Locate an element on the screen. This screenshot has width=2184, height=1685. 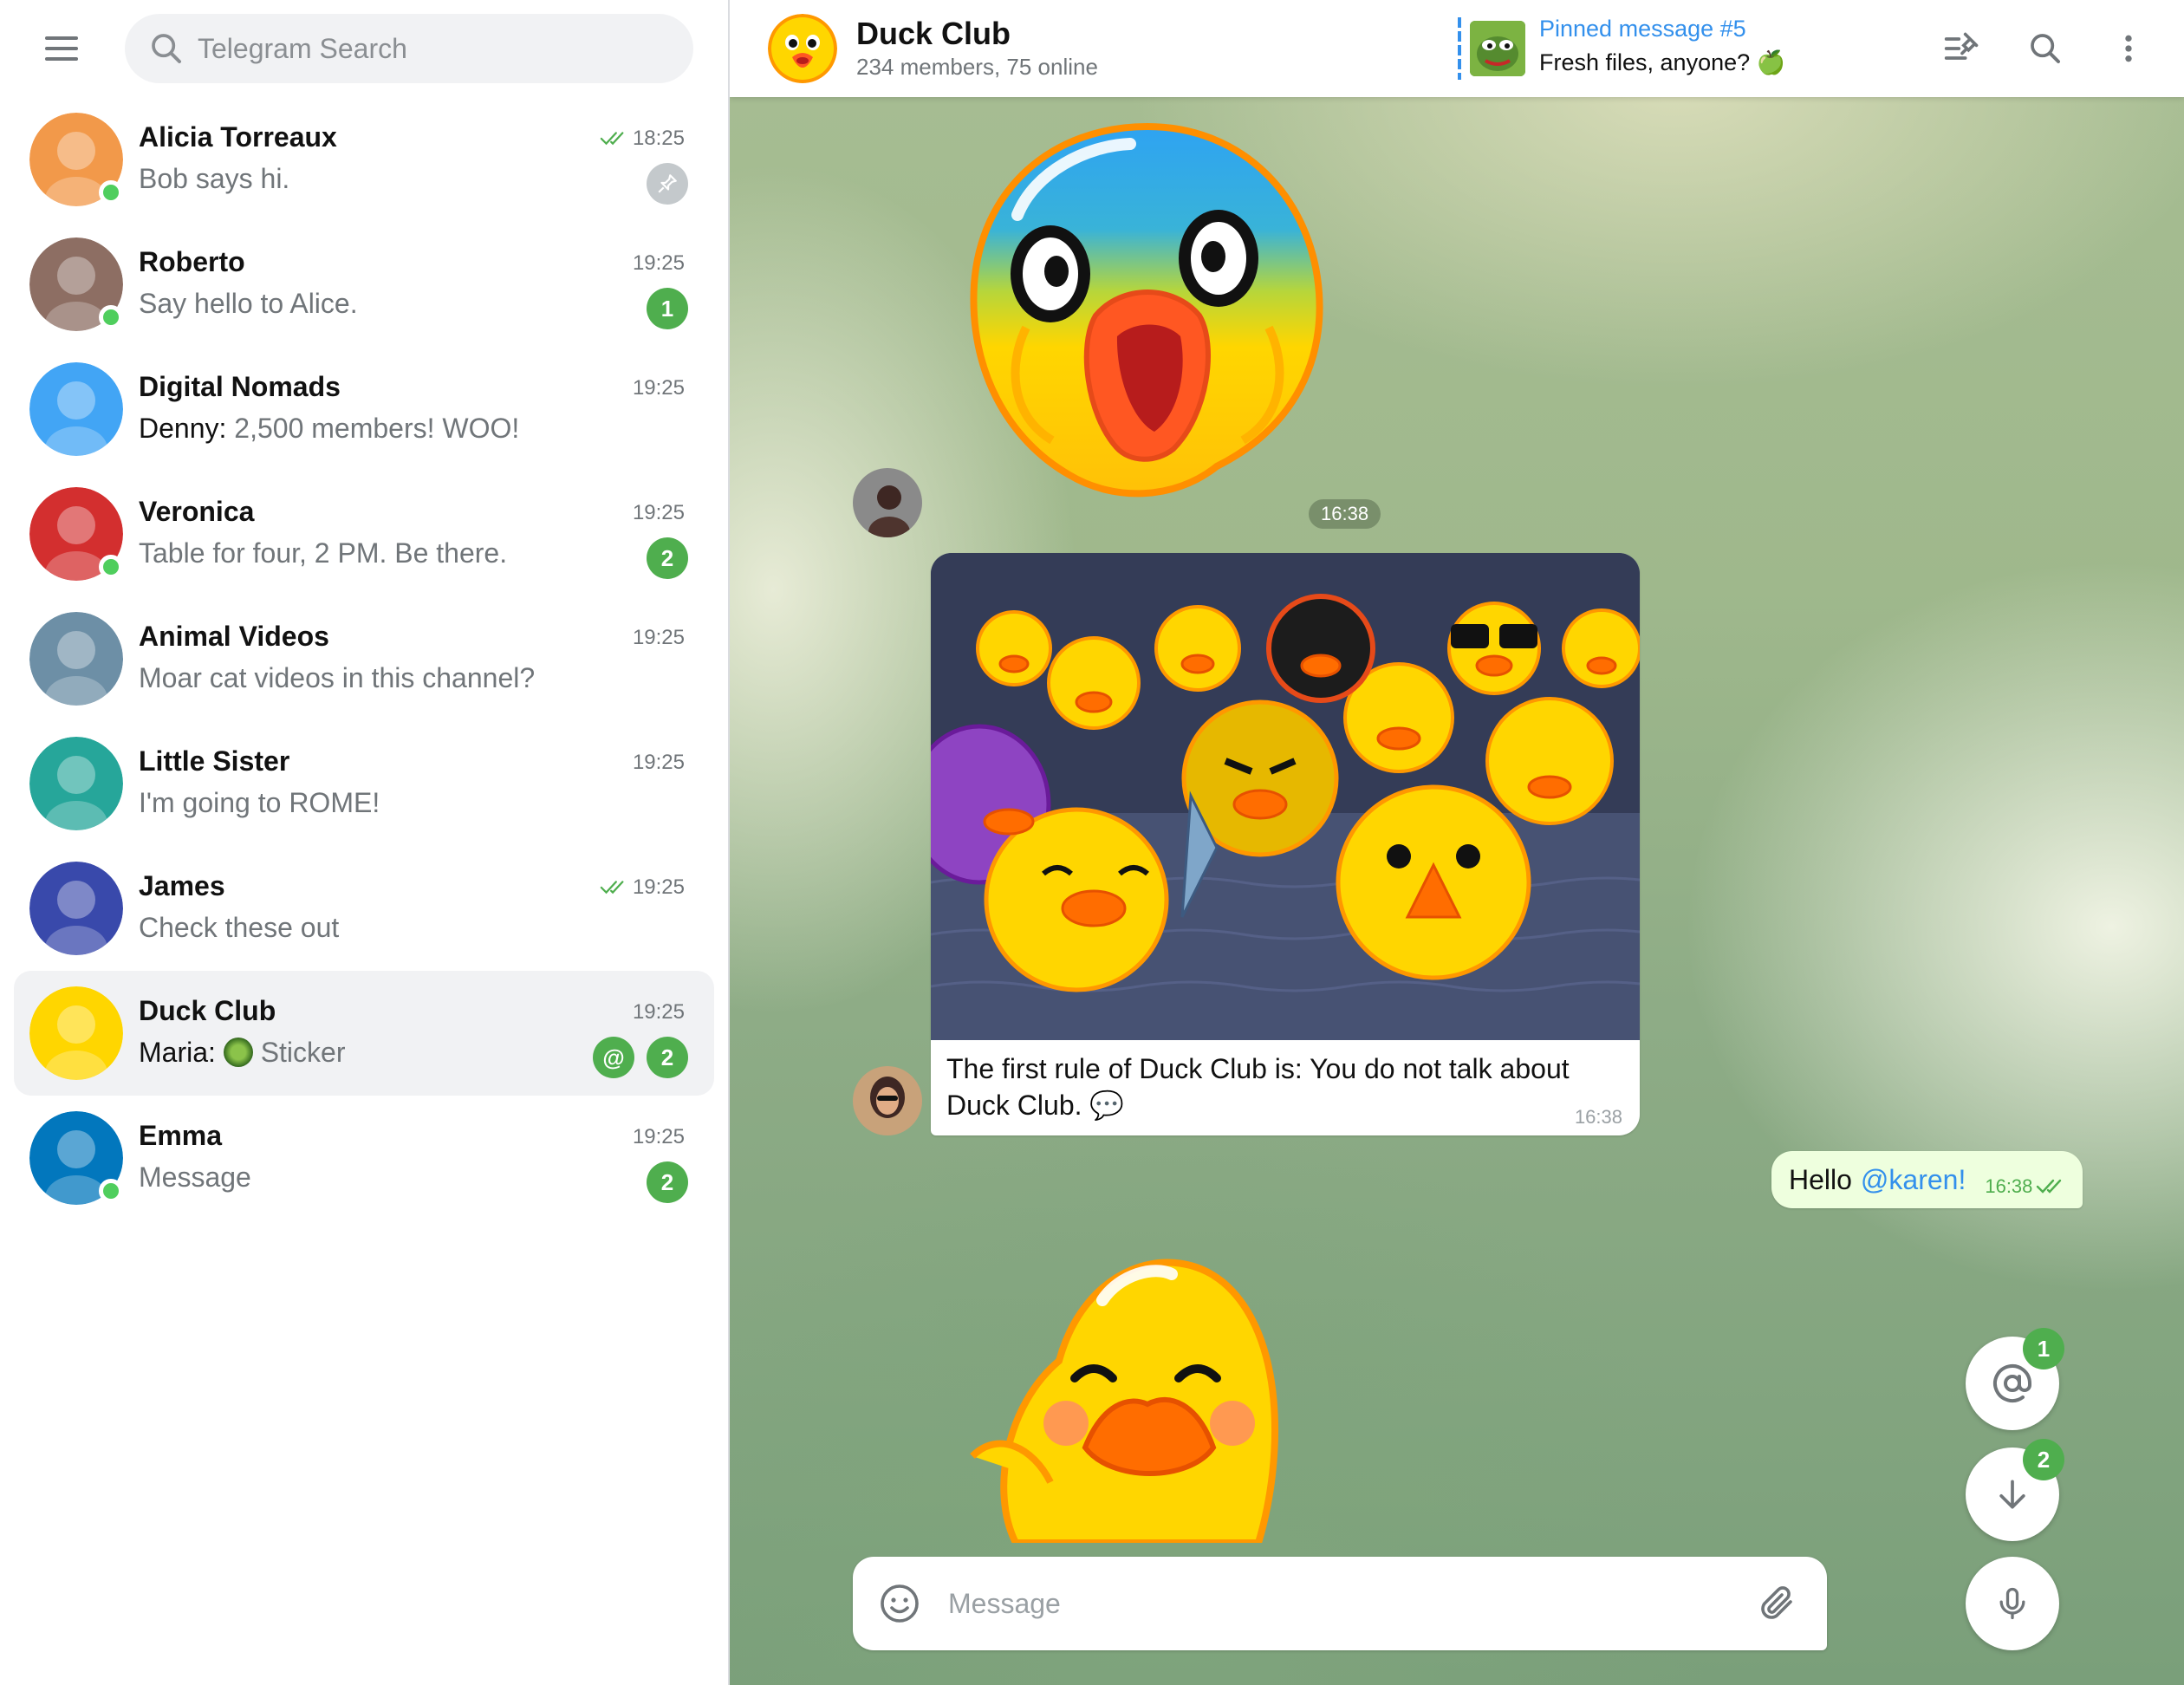
pin-icon is located at coordinates (667, 183).